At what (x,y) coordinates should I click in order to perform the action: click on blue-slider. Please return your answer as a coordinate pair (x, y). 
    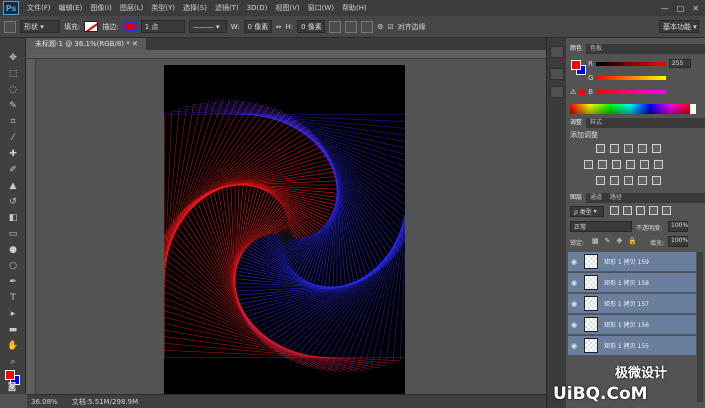
    Looking at the image, I should click on (631, 91).